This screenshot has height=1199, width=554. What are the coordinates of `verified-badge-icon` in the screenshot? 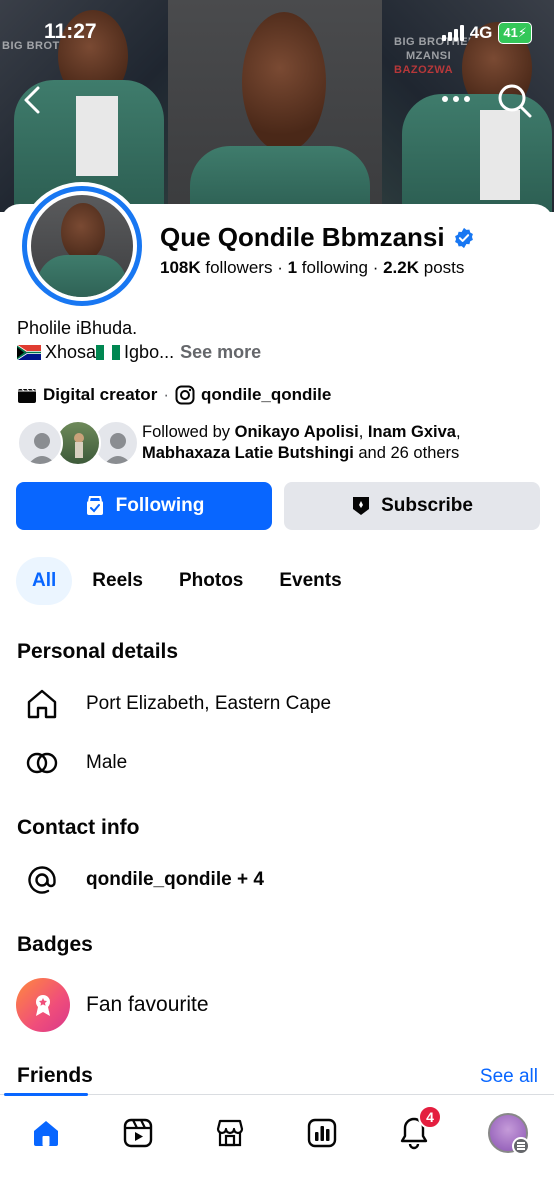 It's located at (463, 237).